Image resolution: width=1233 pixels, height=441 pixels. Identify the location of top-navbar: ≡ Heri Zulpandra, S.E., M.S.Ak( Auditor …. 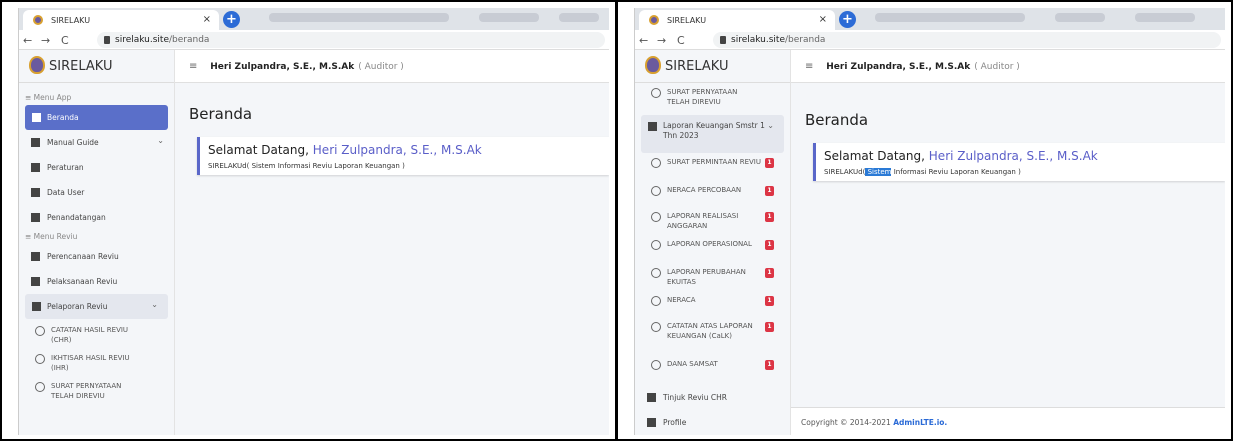
(392, 66).